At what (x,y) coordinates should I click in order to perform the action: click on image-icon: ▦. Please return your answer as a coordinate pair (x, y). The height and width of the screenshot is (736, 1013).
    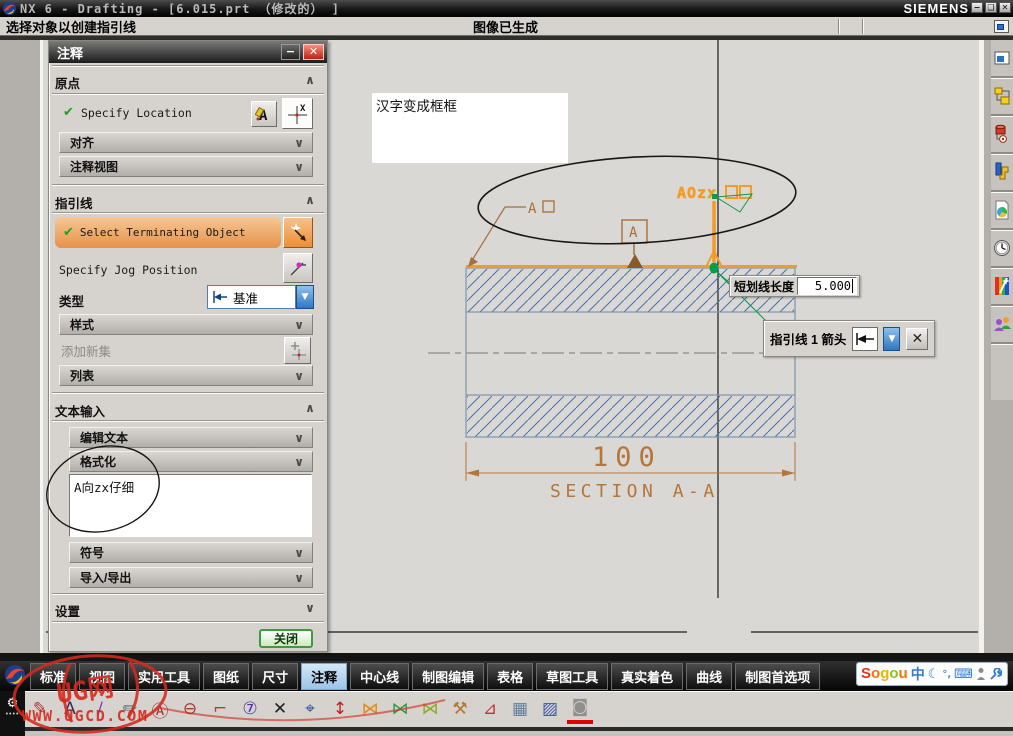
    Looking at the image, I should click on (520, 709).